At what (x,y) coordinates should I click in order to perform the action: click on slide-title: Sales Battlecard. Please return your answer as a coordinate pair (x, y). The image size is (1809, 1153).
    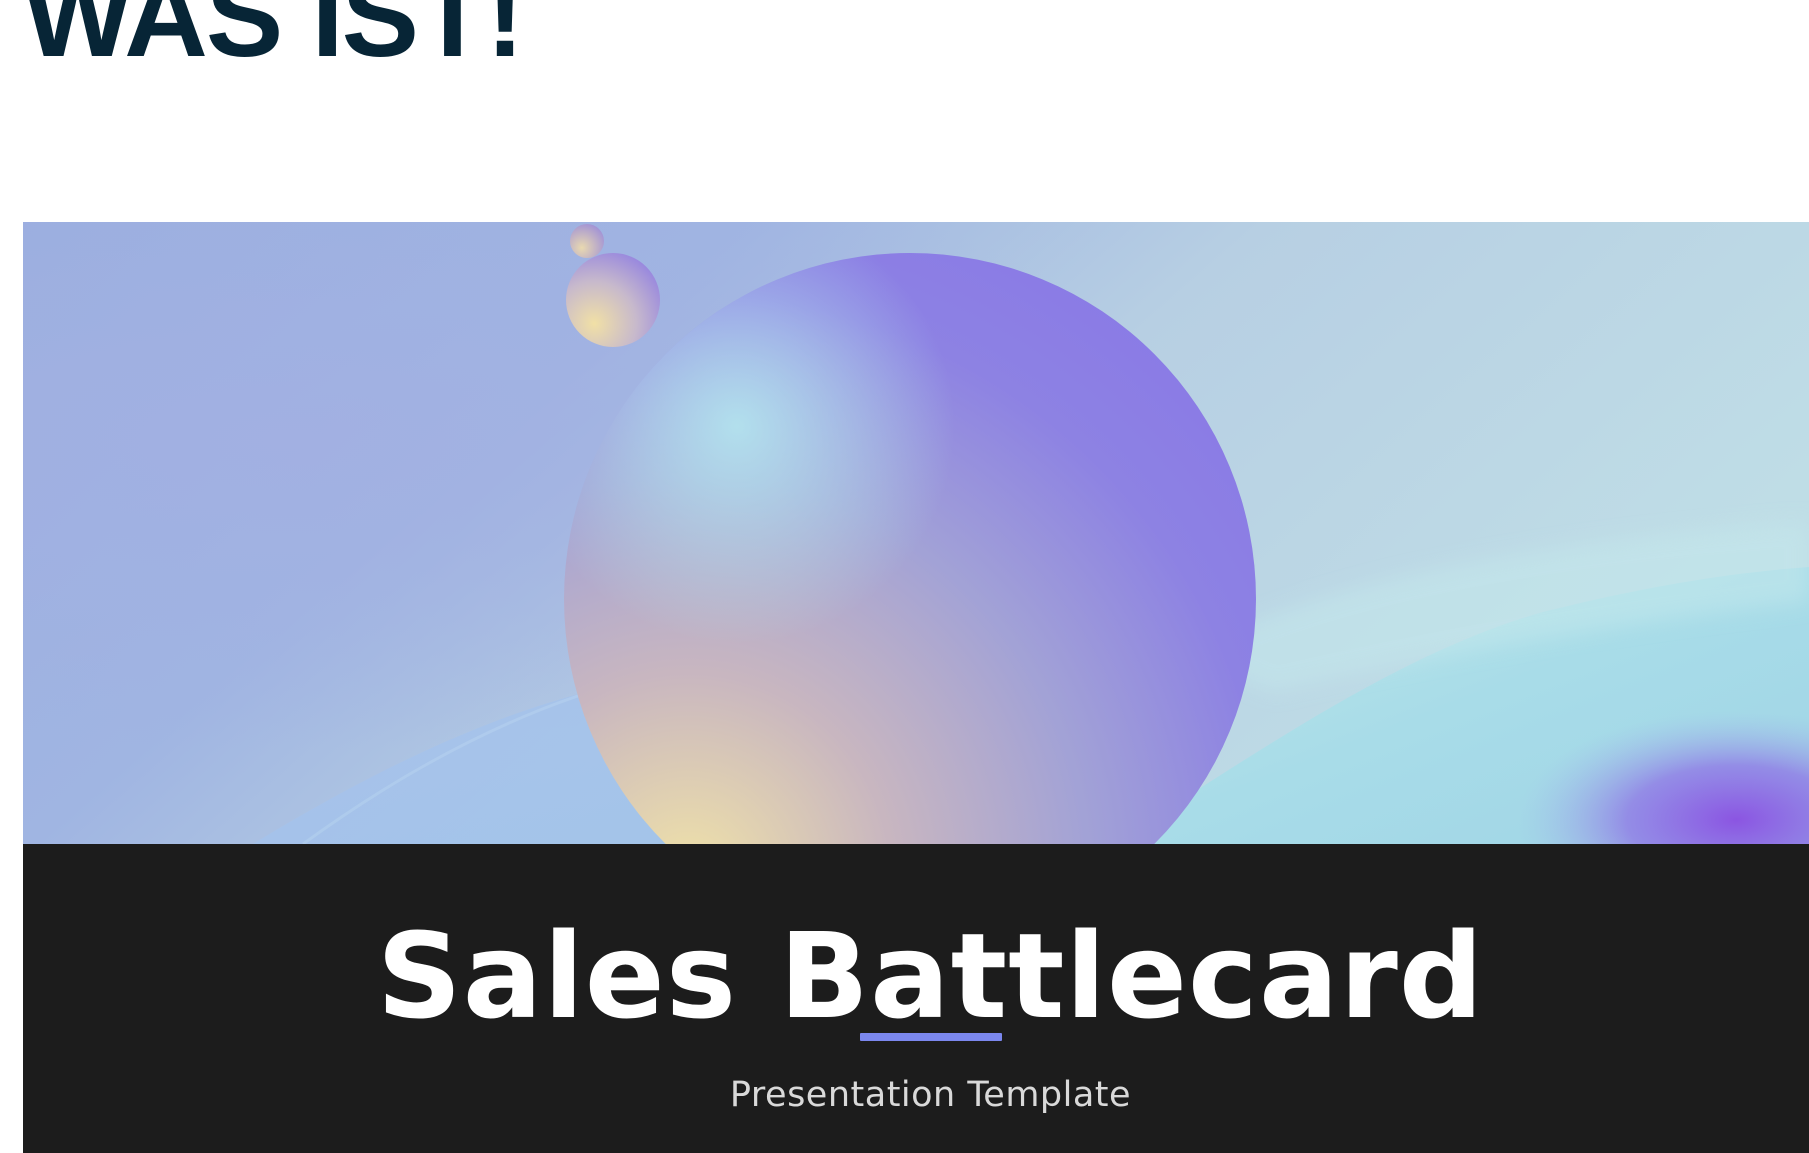
    Looking at the image, I should click on (930, 976).